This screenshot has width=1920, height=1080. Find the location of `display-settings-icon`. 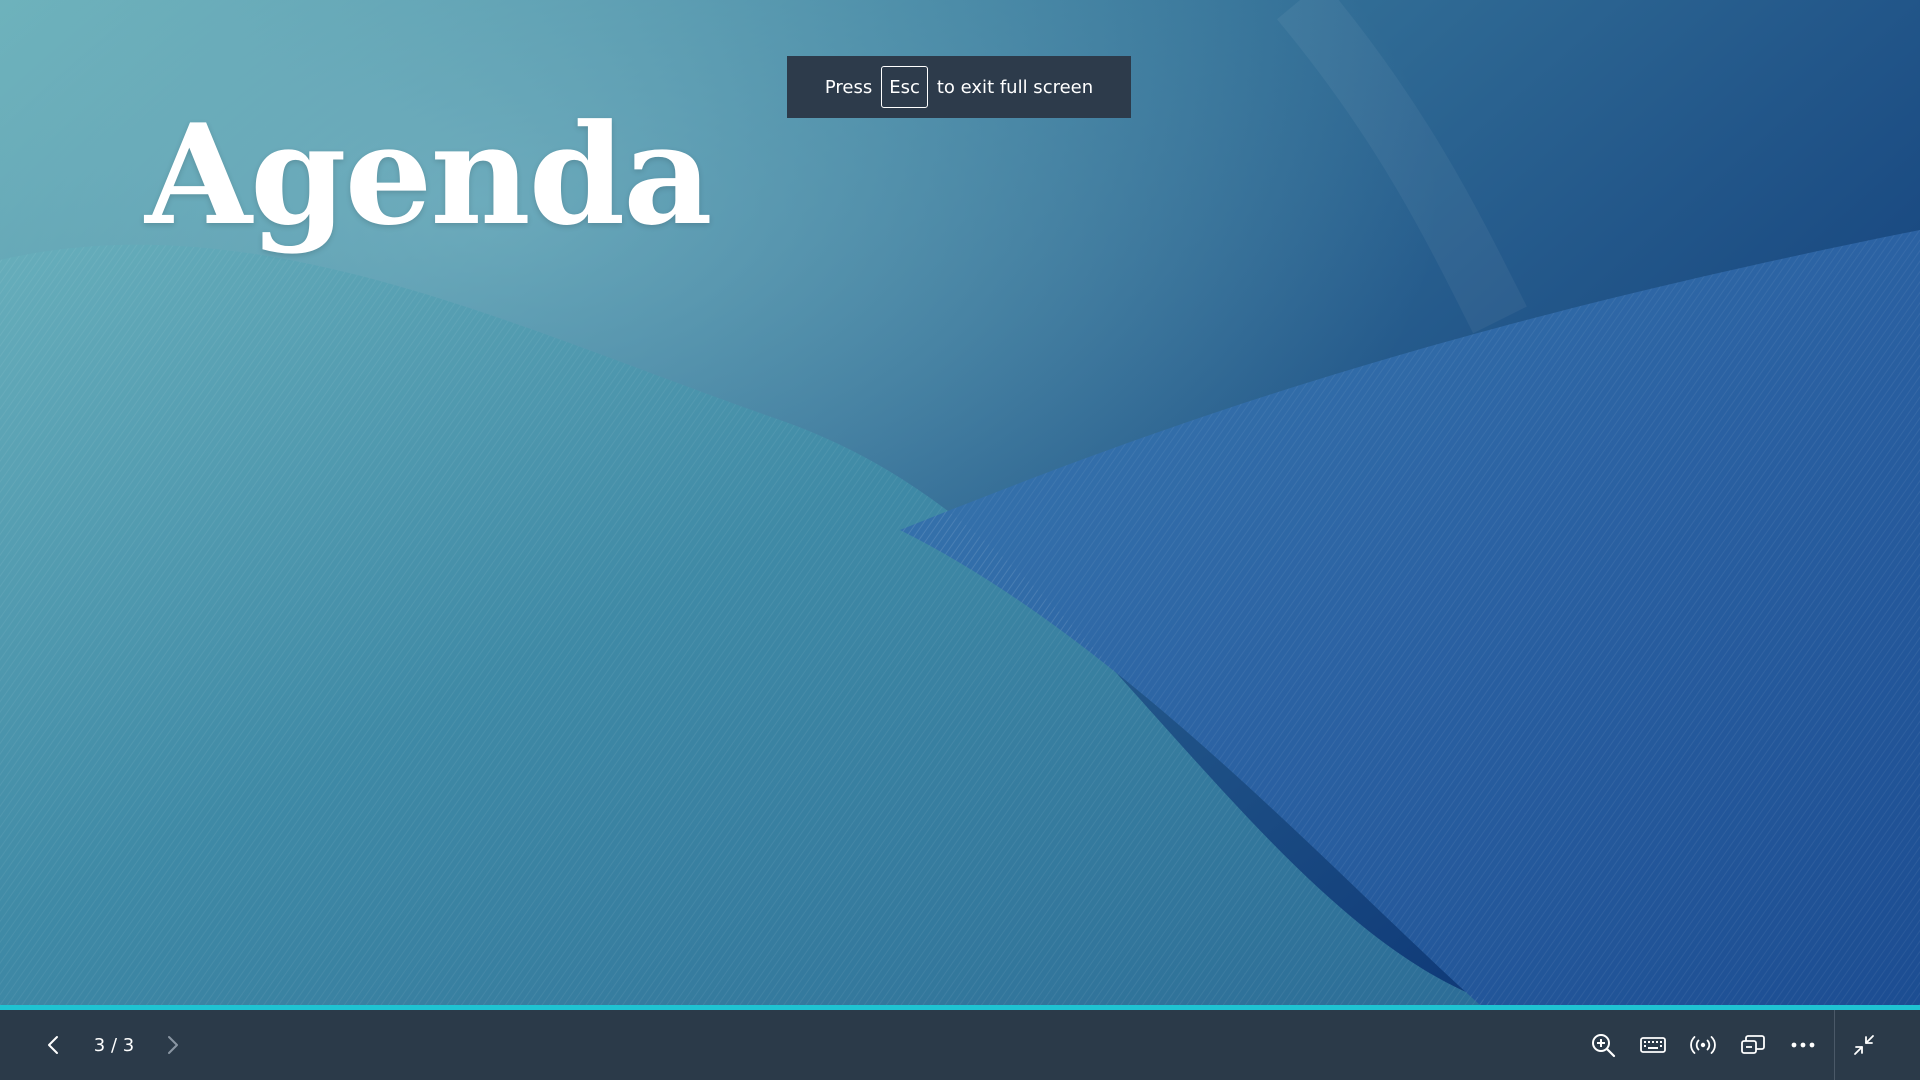

display-settings-icon is located at coordinates (1753, 1044).